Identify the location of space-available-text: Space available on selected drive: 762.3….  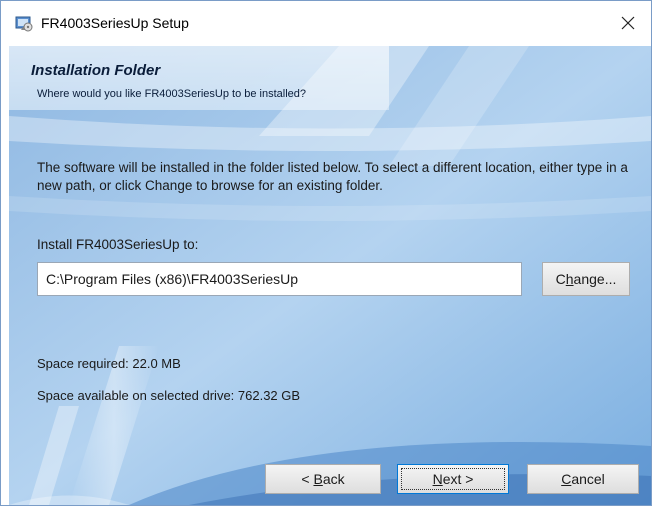
(169, 395).